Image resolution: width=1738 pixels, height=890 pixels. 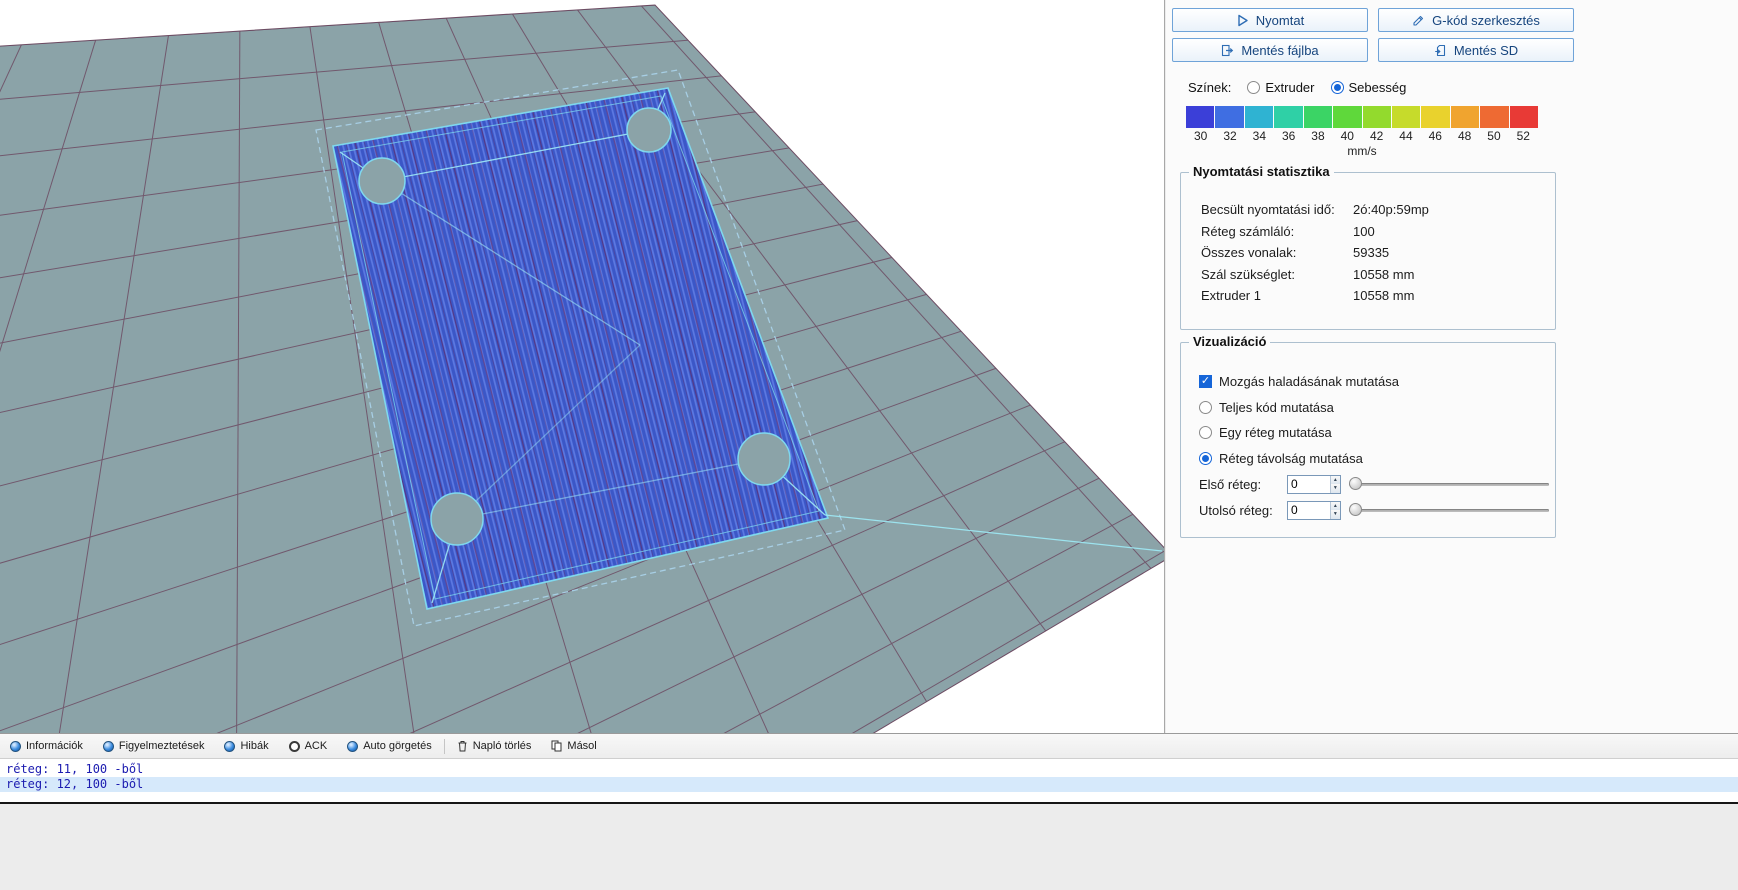 What do you see at coordinates (1205, 382) in the screenshot?
I see `checkbox-icon: ✓` at bounding box center [1205, 382].